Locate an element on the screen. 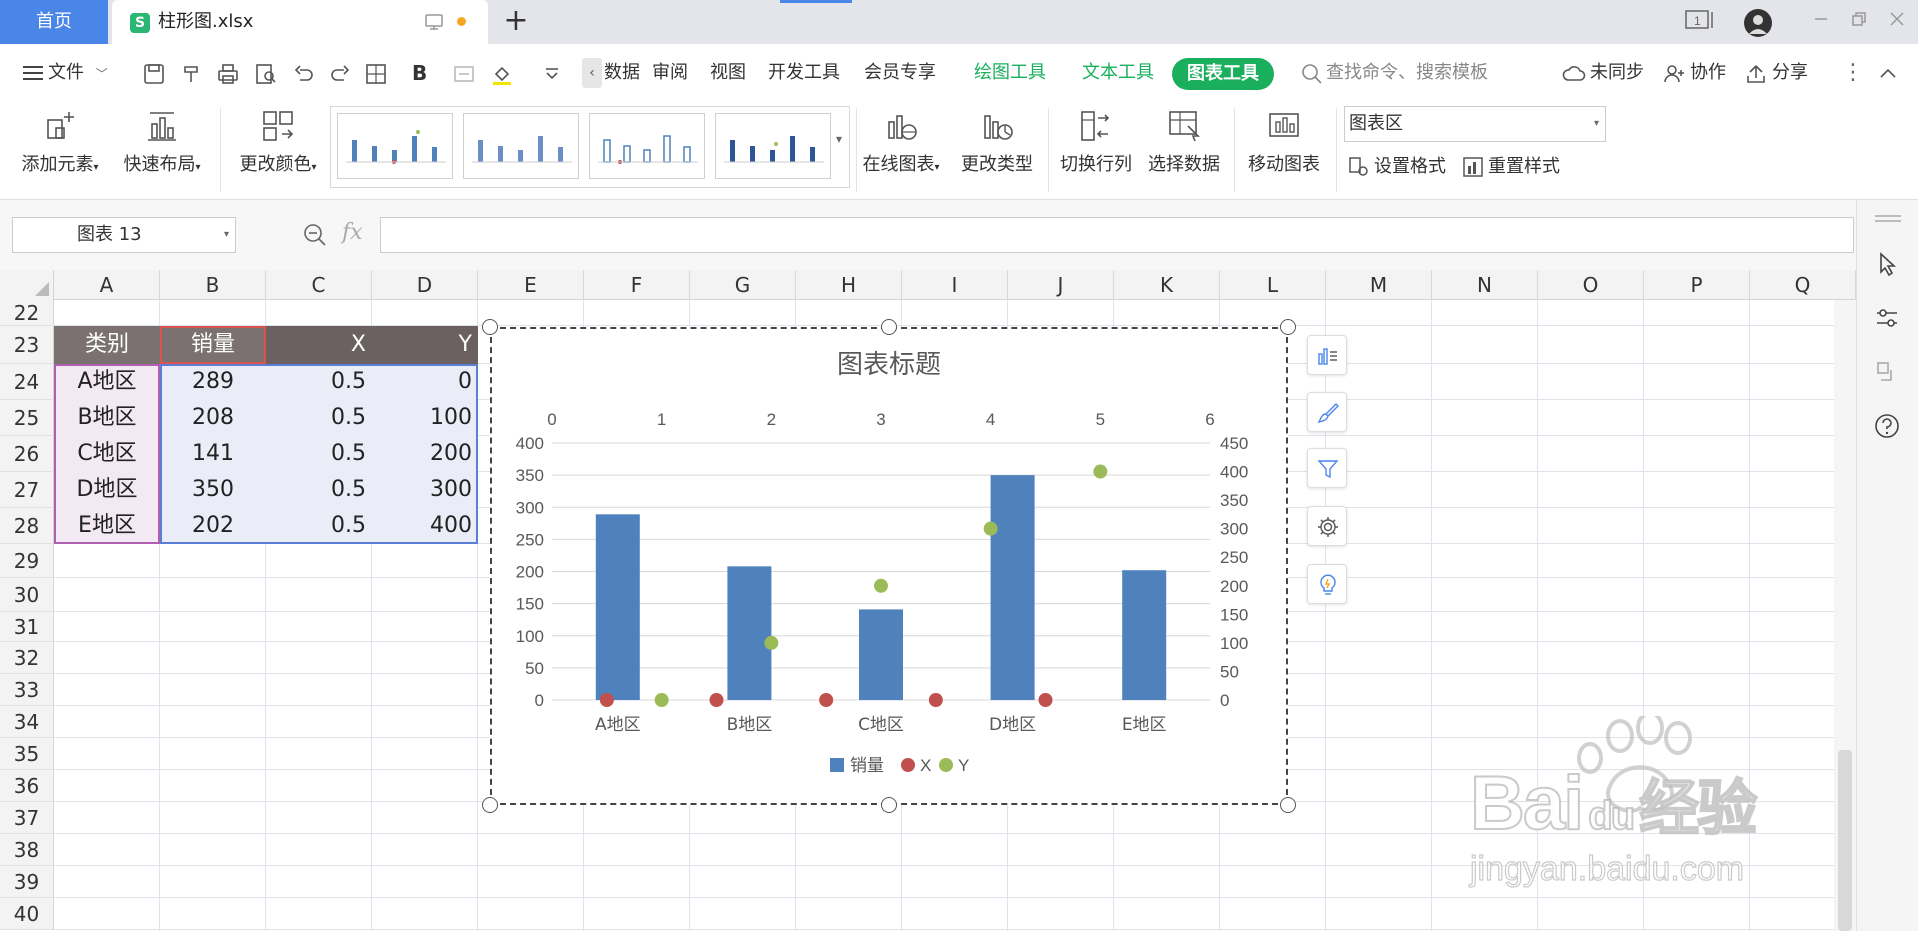  row-header-35: 35 is located at coordinates (27, 754).